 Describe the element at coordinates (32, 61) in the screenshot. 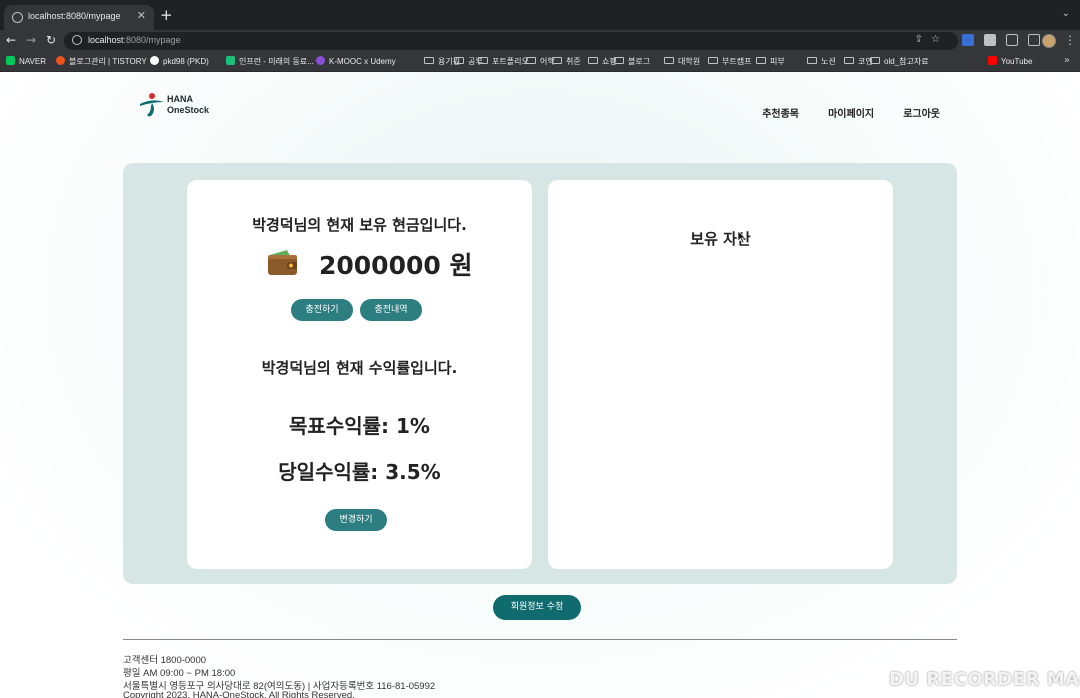

I see `bookmark-label: NAVER` at that location.